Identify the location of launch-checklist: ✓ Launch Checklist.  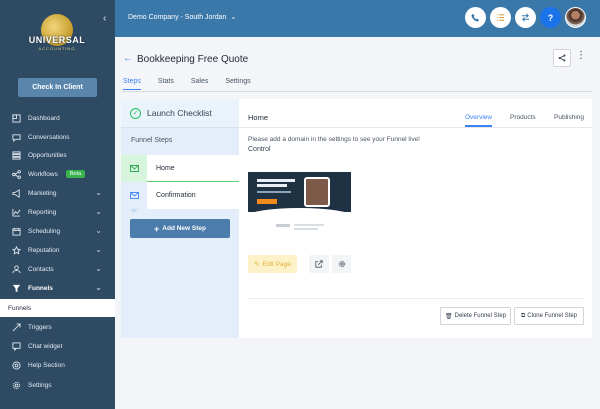
(180, 113).